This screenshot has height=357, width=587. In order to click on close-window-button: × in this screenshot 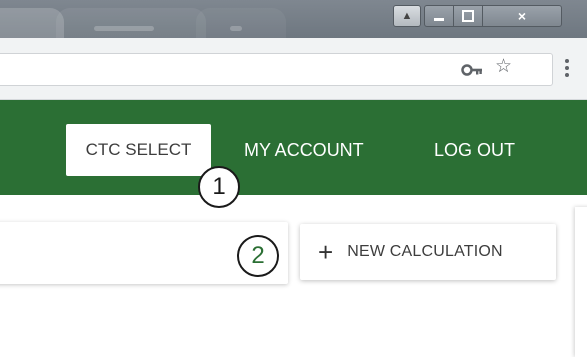, I will do `click(522, 16)`.